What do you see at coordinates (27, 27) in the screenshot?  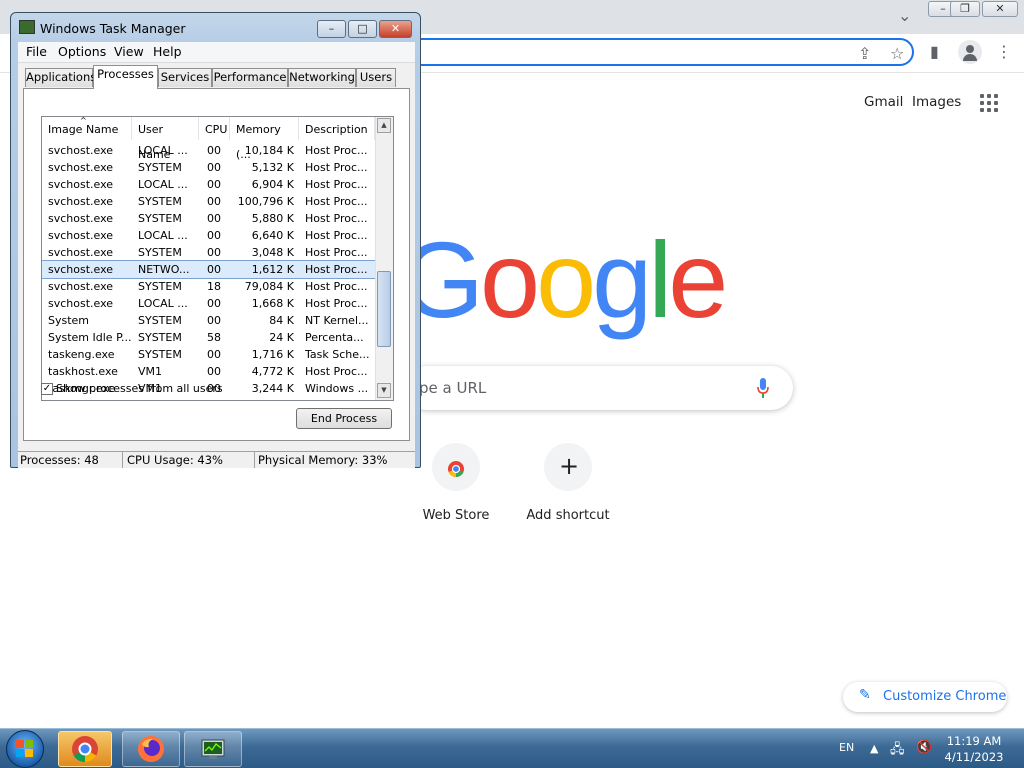 I see `task-manager-app-icon` at bounding box center [27, 27].